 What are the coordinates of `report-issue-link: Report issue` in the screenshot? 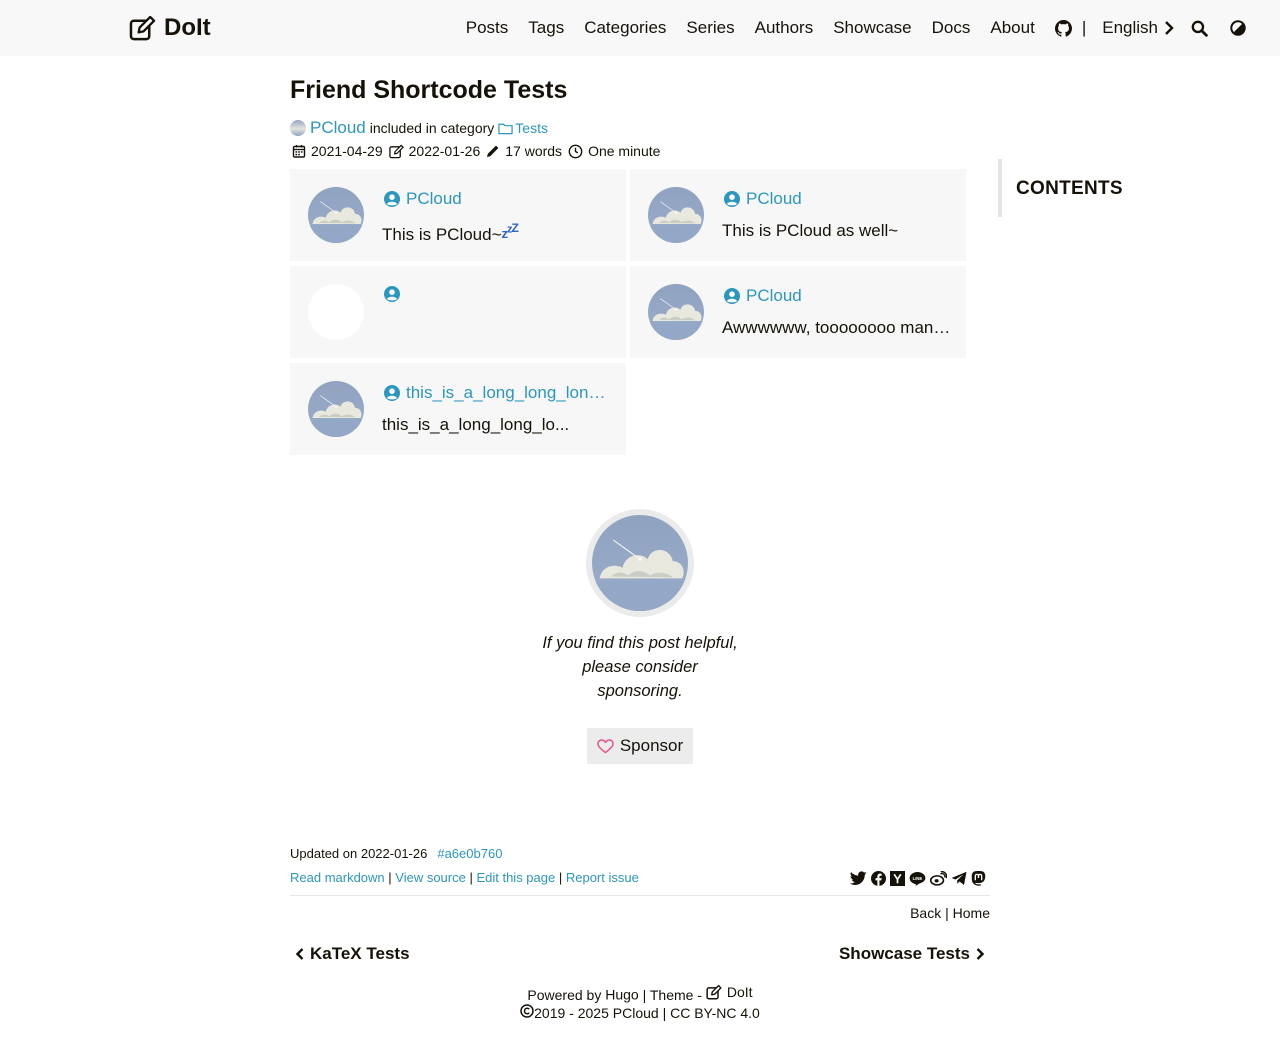 It's located at (602, 877).